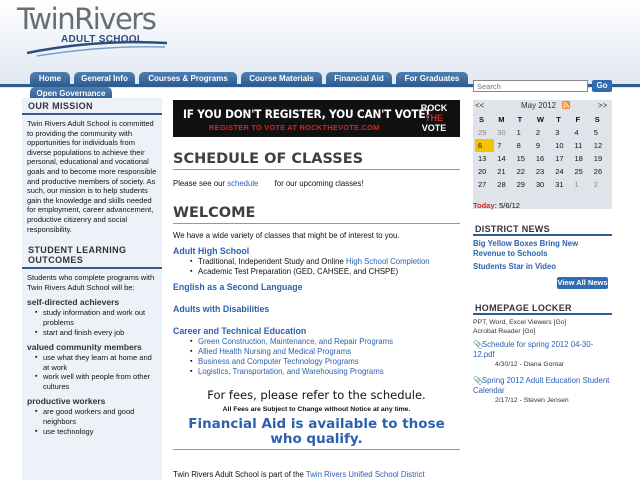 Image resolution: width=640 pixels, height=480 pixels. What do you see at coordinates (294, 127) in the screenshot?
I see `banner-subline: REGISTER TO VOTE AT ROCKTHEVOTE.COM` at bounding box center [294, 127].